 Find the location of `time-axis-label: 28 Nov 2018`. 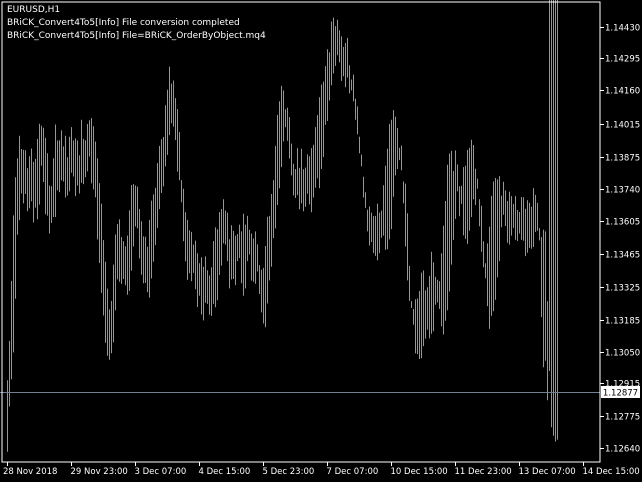

time-axis-label: 28 Nov 2018 is located at coordinates (30, 472).